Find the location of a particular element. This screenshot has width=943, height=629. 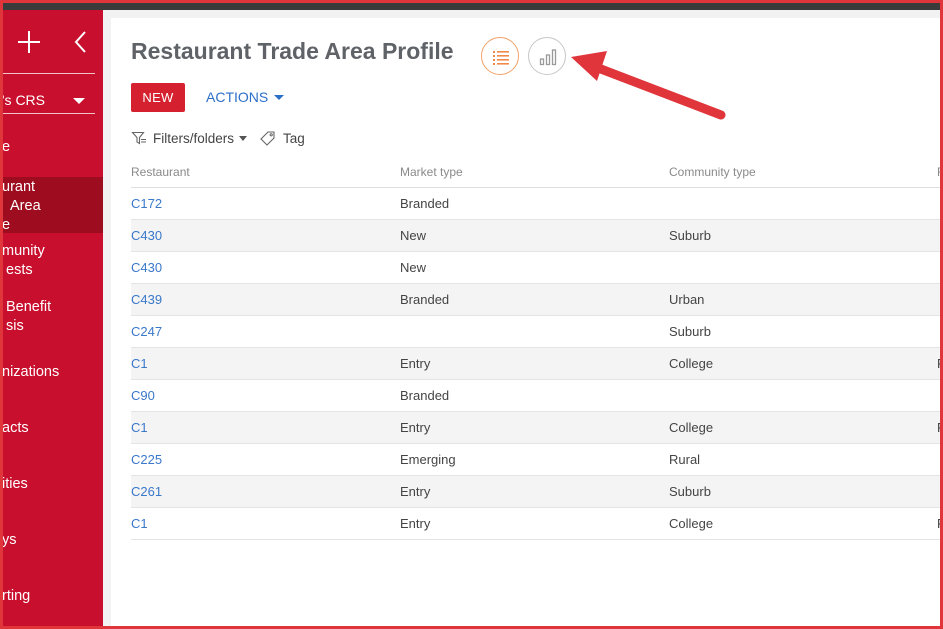

actions-label: ACTIONS is located at coordinates (237, 97).